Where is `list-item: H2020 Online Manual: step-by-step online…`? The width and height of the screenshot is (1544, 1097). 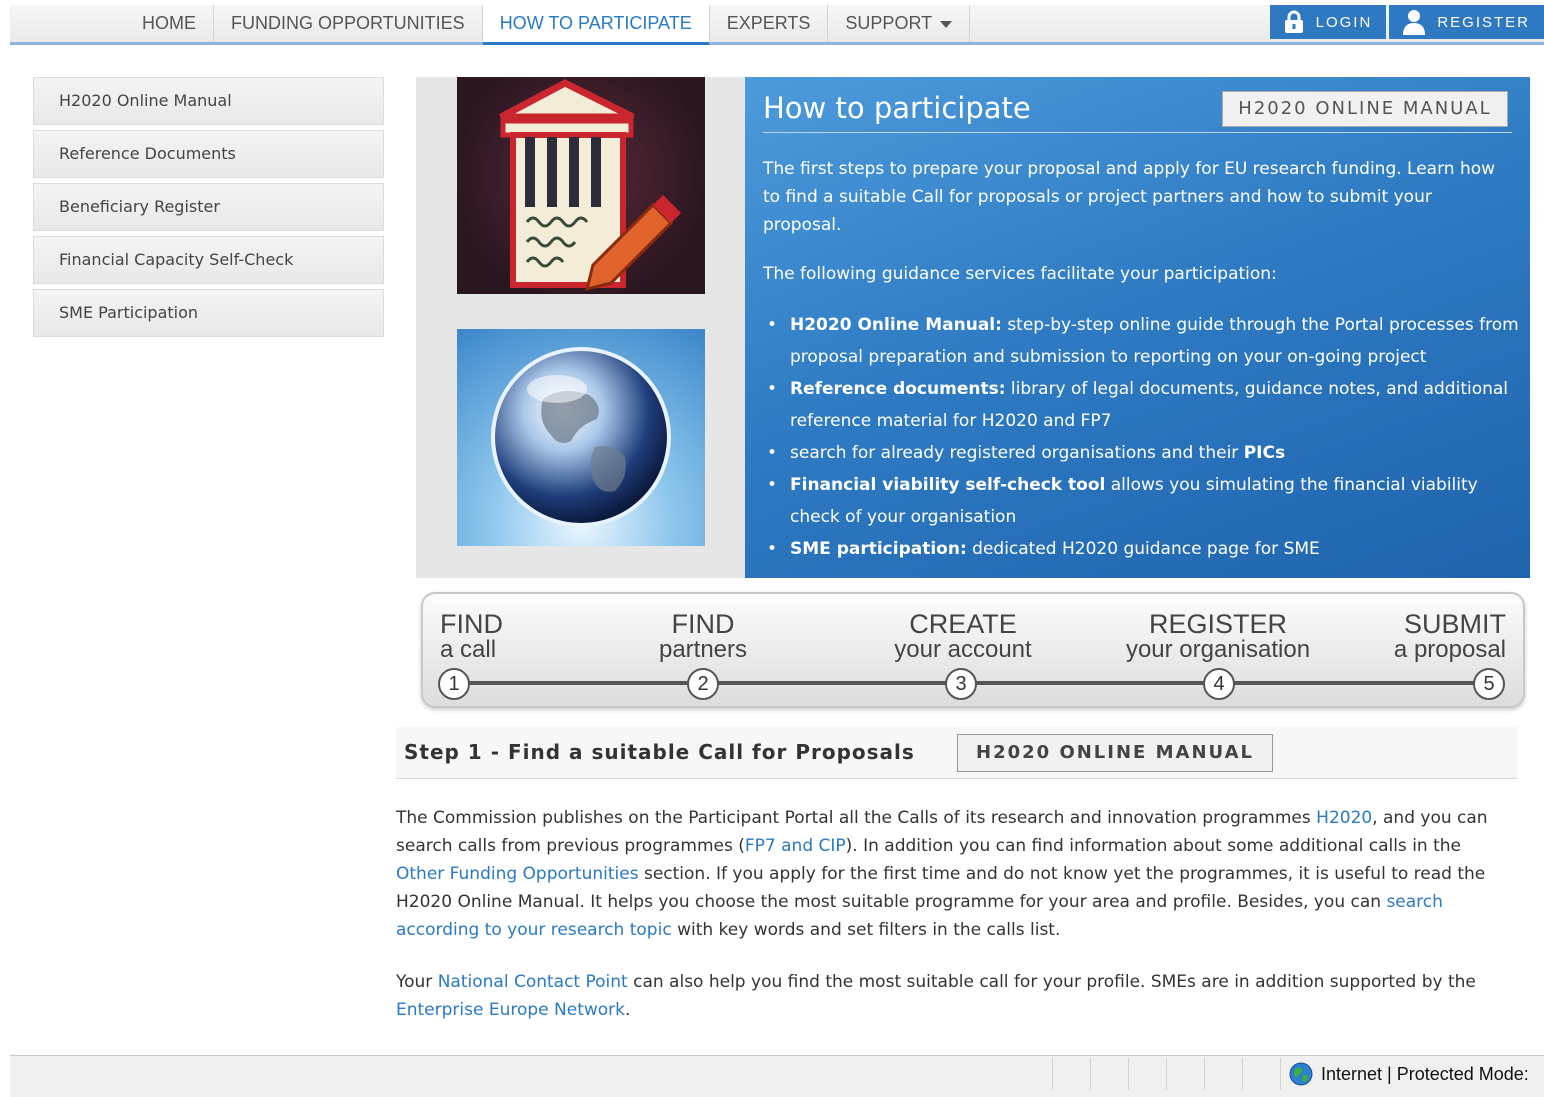
list-item: H2020 Online Manual: step-by-step online… is located at coordinates (1149, 341).